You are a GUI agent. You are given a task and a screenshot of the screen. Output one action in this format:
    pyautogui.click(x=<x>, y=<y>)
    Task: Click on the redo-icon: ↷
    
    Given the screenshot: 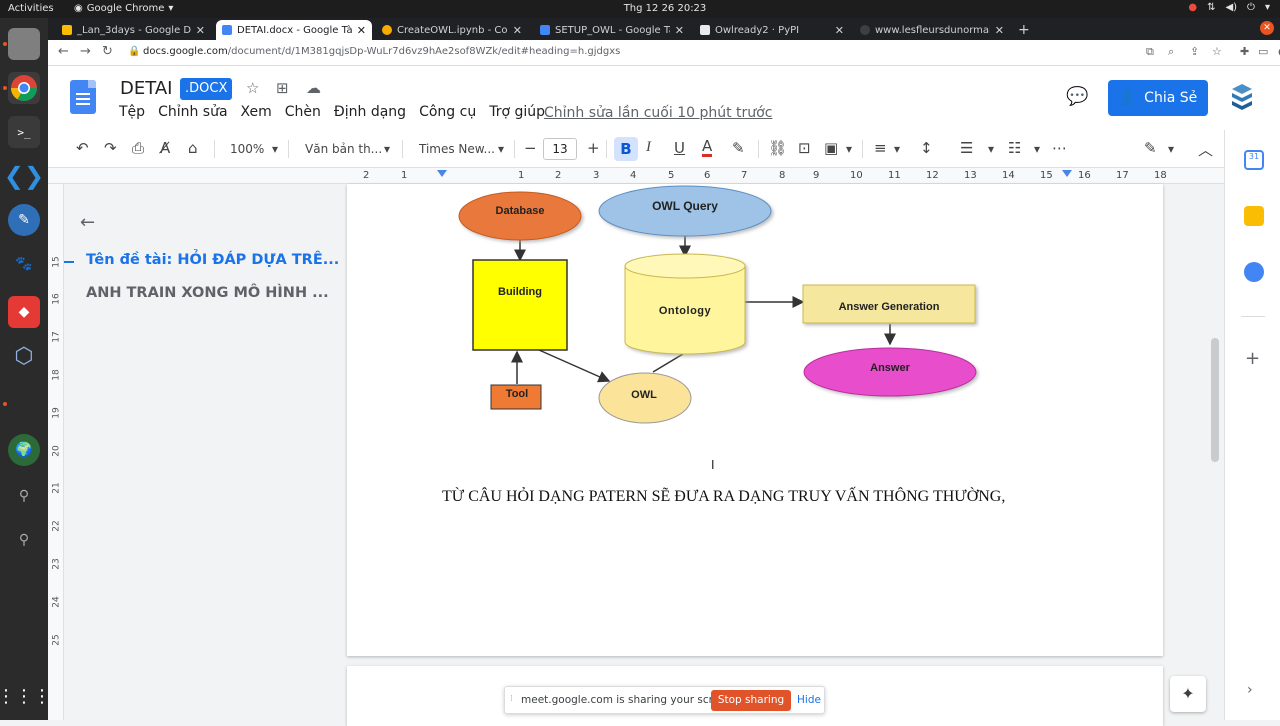 What is the action you would take?
    pyautogui.click(x=110, y=148)
    